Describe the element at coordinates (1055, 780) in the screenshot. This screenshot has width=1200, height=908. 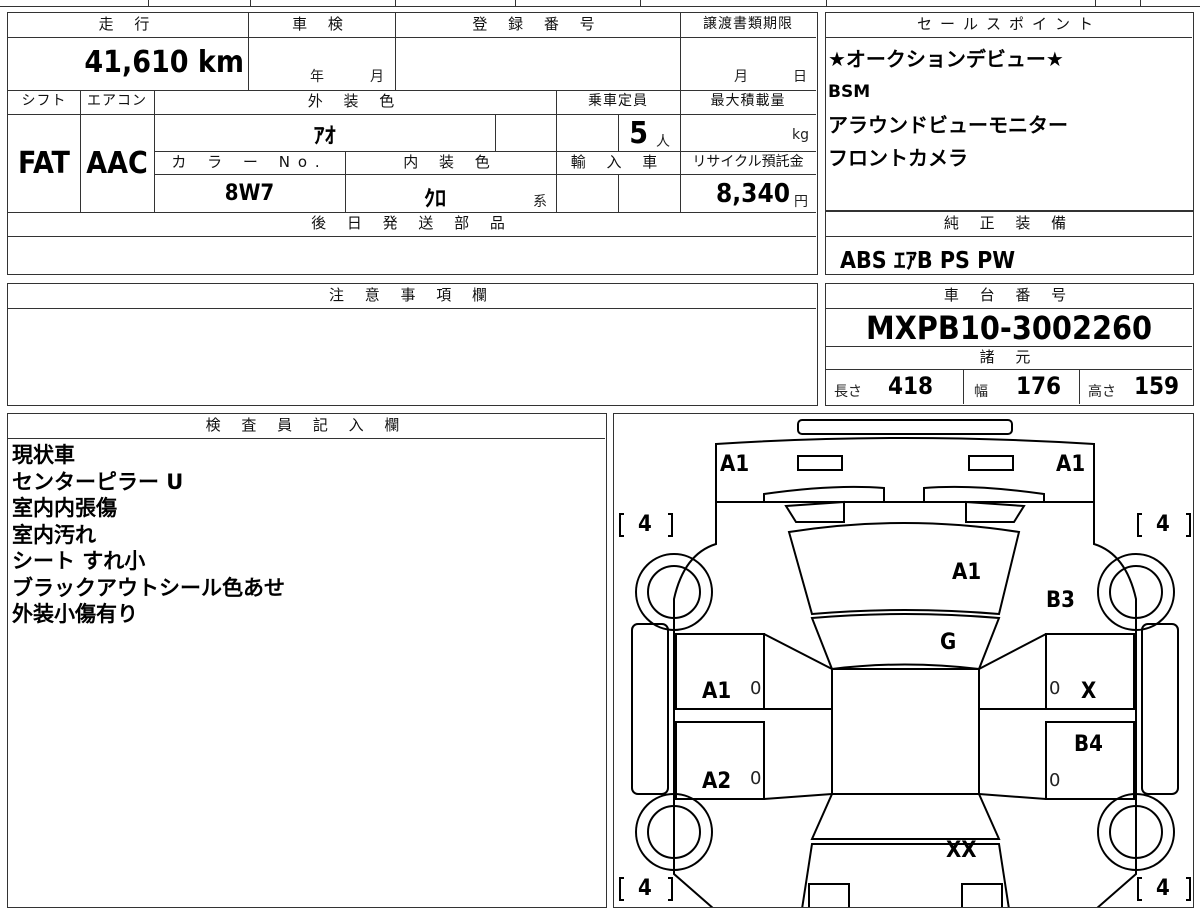
I see `label-right-rear-door-sub: 0` at that location.